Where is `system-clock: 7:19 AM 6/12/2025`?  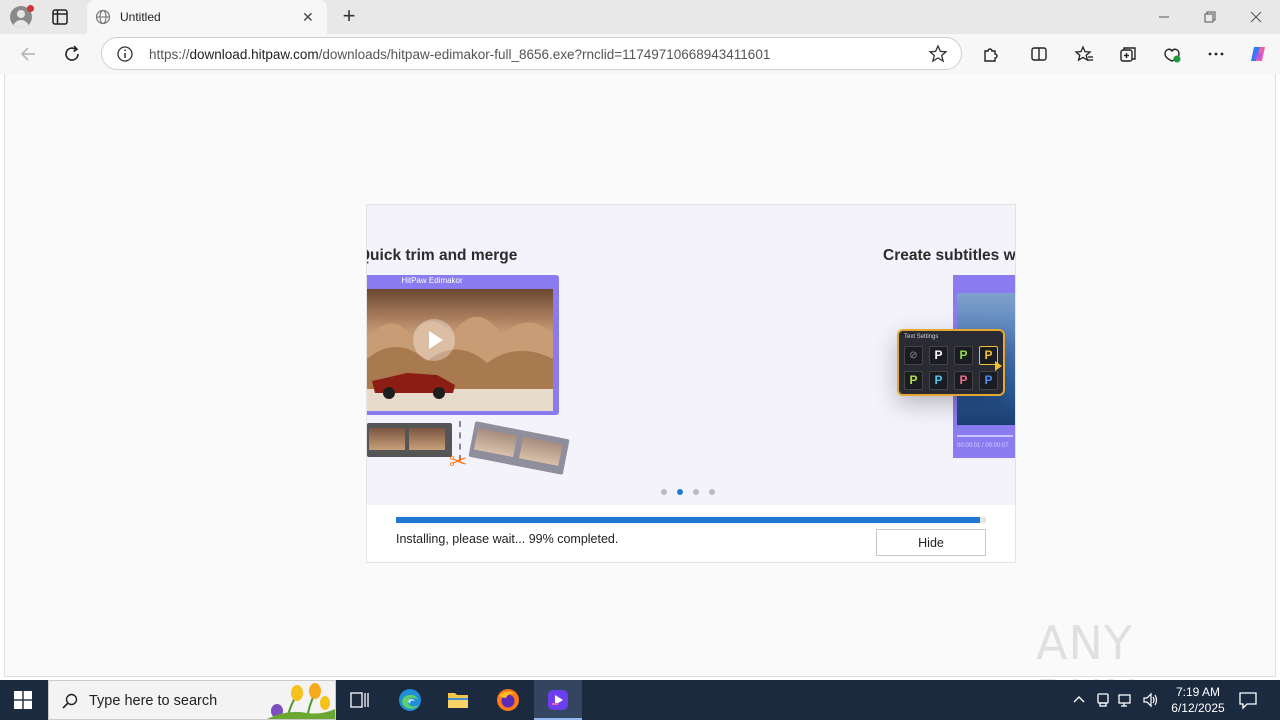
system-clock: 7:19 AM 6/12/2025 is located at coordinates (1198, 700).